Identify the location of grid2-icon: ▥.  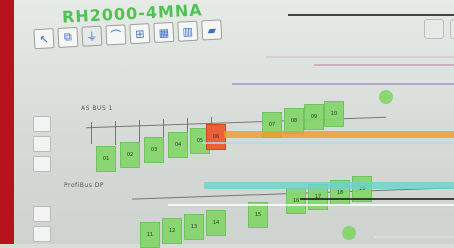
(188, 31).